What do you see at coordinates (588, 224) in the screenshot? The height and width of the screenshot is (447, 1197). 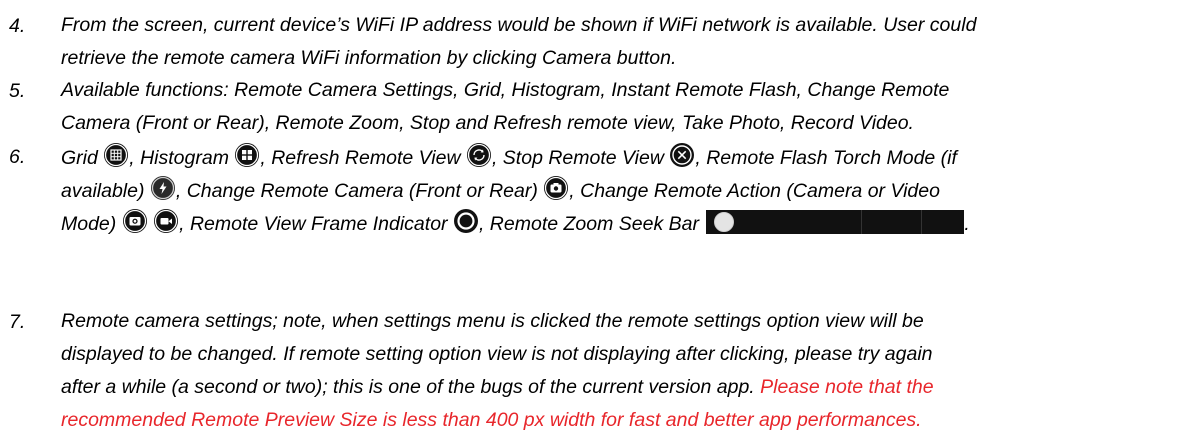 I see `zoom-seek-label: , Remote Zoom Seek Bar` at bounding box center [588, 224].